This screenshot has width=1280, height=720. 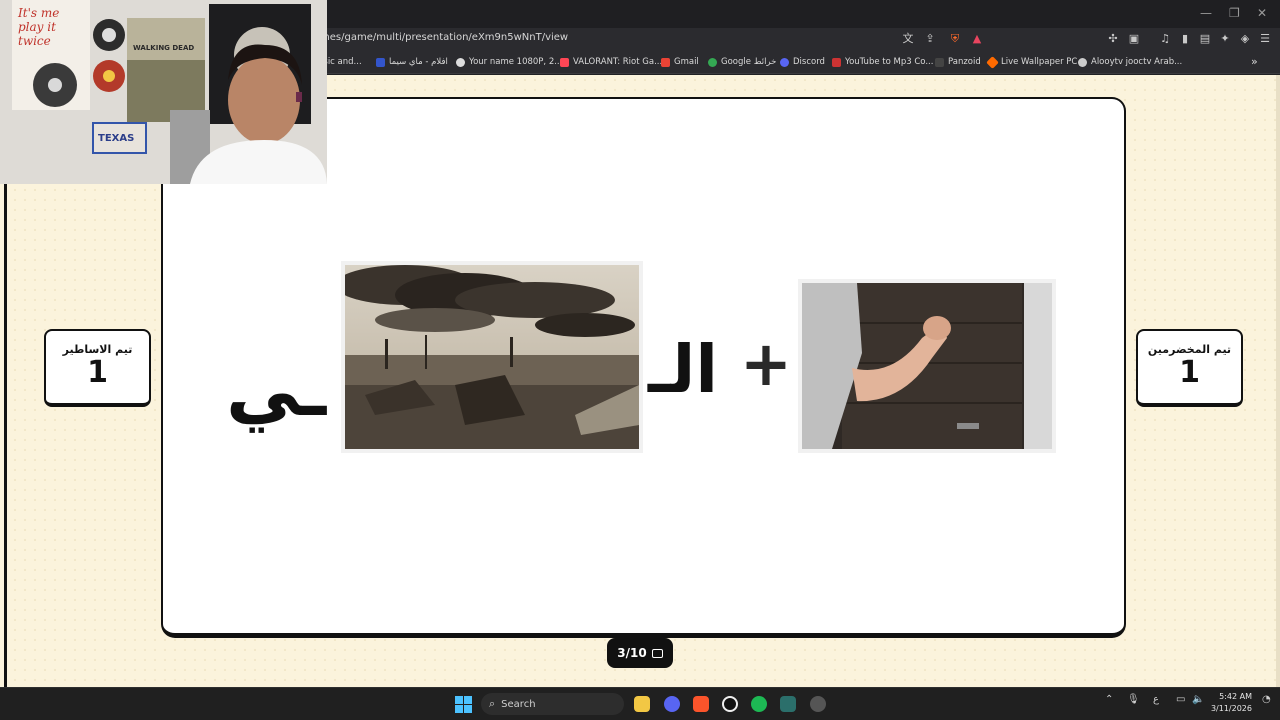 I want to click on bookmark-favicon-icon, so click(x=380, y=62).